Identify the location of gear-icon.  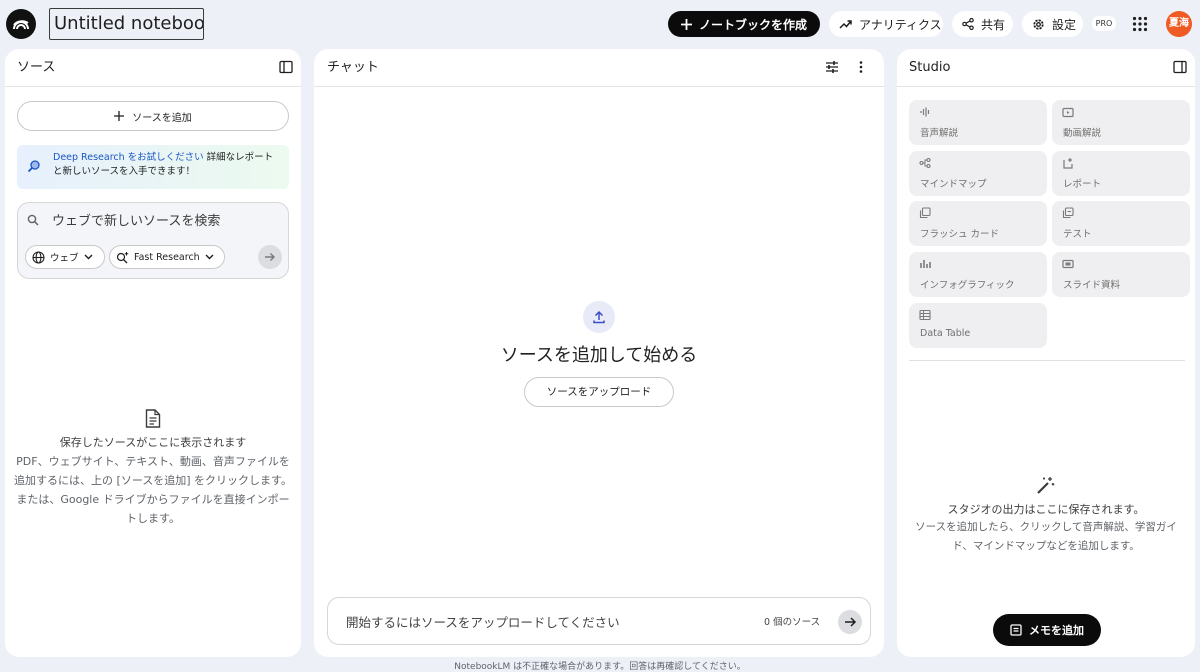
(1038, 24).